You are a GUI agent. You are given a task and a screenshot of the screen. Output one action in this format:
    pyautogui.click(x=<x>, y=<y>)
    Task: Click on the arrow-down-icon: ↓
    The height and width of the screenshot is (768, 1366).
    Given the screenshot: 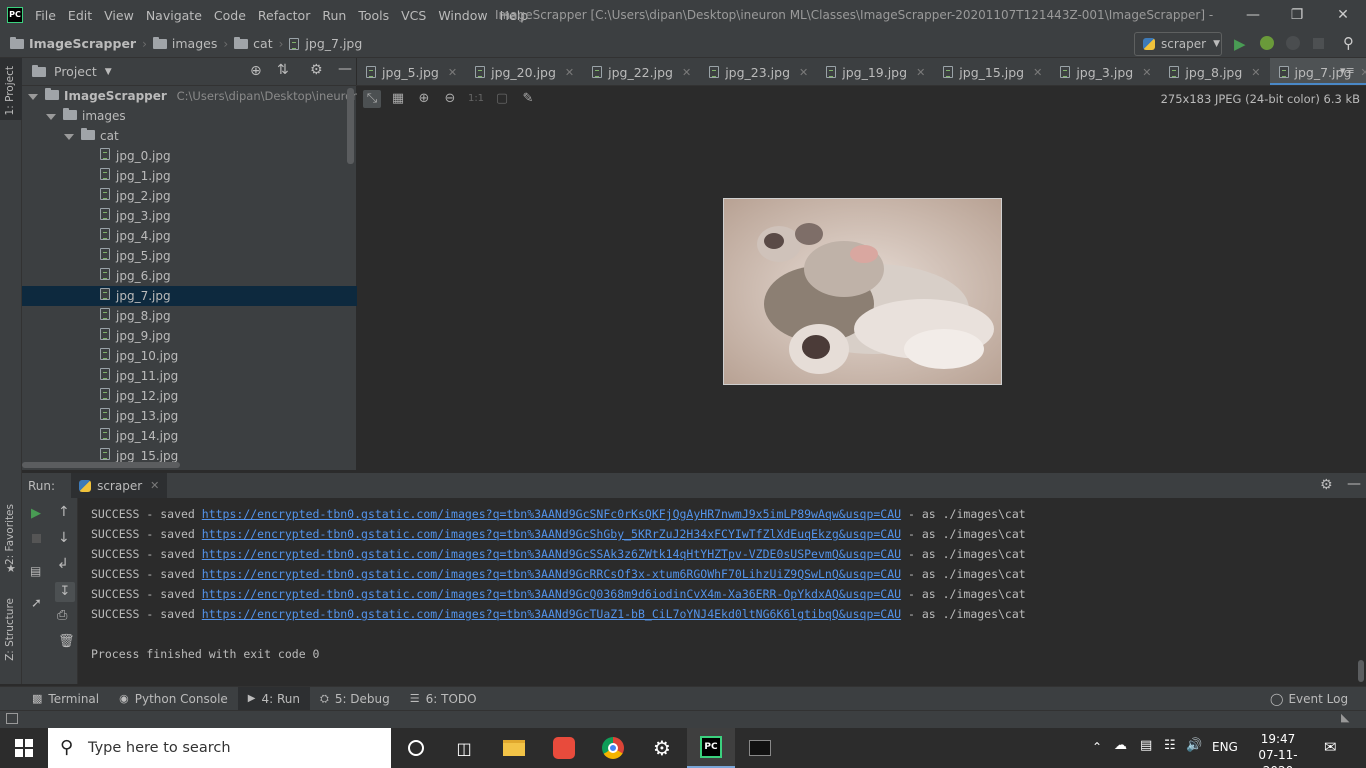 What is the action you would take?
    pyautogui.click(x=64, y=538)
    